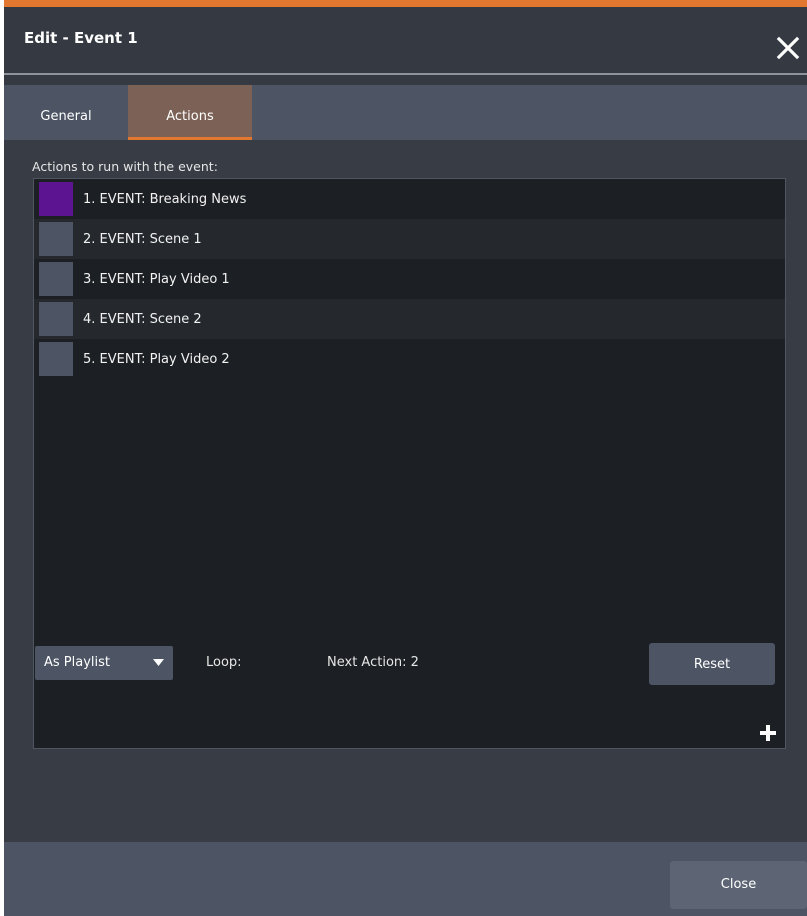 The width and height of the screenshot is (807, 916). What do you see at coordinates (125, 166) in the screenshot?
I see `actions-list-label: Actions to run with the event:` at bounding box center [125, 166].